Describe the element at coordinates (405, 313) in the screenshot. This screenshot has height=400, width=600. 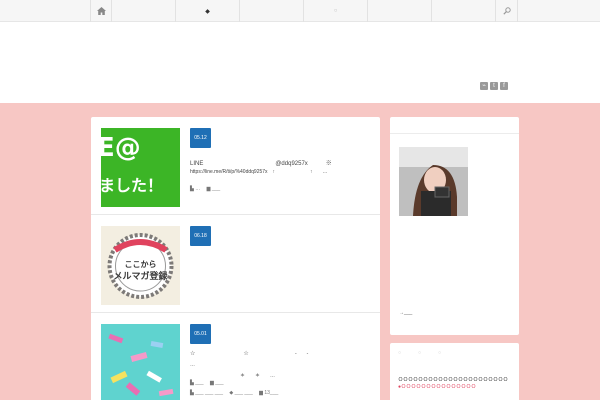
I see `profile-more-link: →___` at that location.